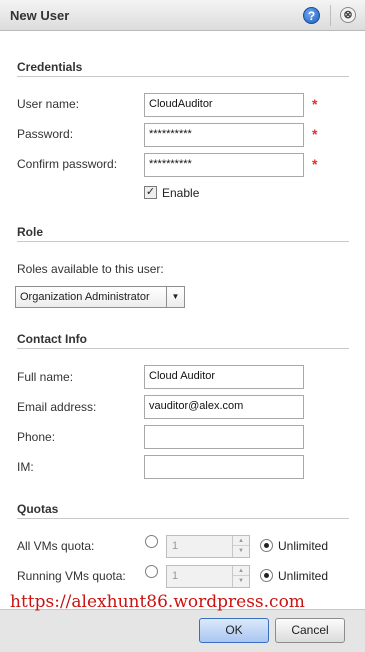  I want to click on roles-label: Roles available to this user:, so click(90, 269).